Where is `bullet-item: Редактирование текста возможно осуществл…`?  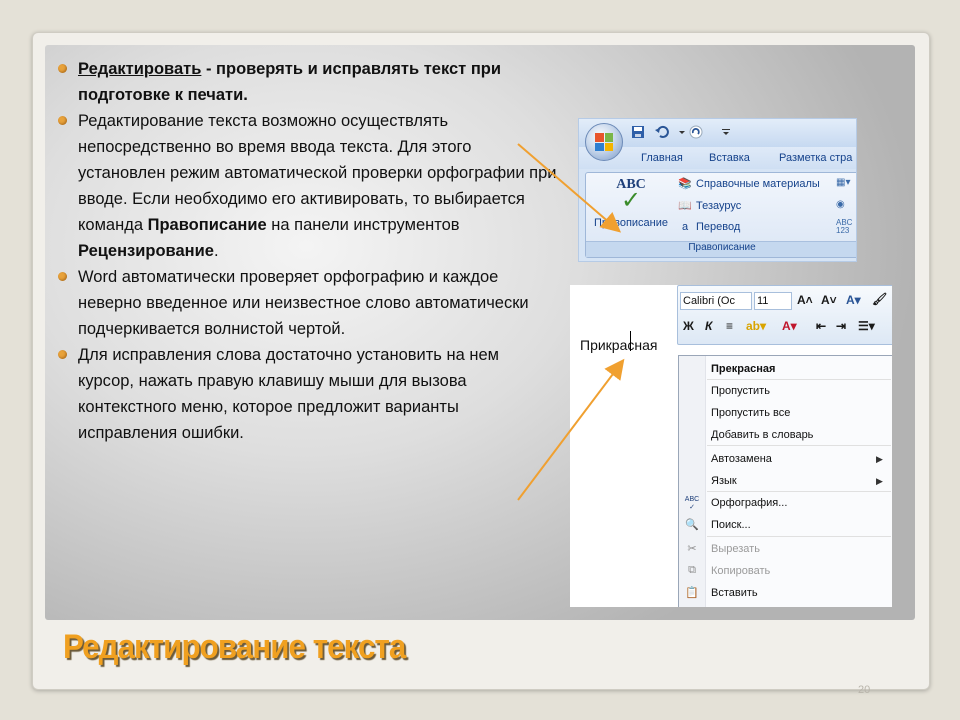
bullet-item: Редактирование текста возможно осуществл… is located at coordinates (308, 186).